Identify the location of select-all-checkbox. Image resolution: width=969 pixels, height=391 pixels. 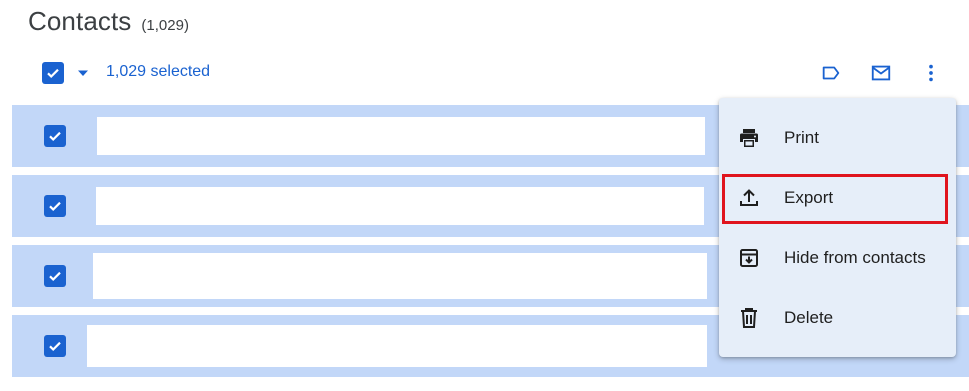
(53, 73).